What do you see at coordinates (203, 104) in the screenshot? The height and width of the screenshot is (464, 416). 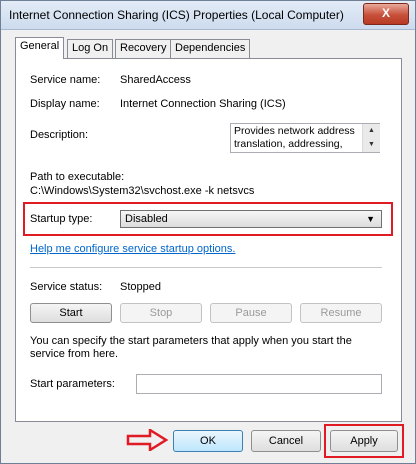 I see `display-name-value: Internet Connection Sharing (ICS)` at bounding box center [203, 104].